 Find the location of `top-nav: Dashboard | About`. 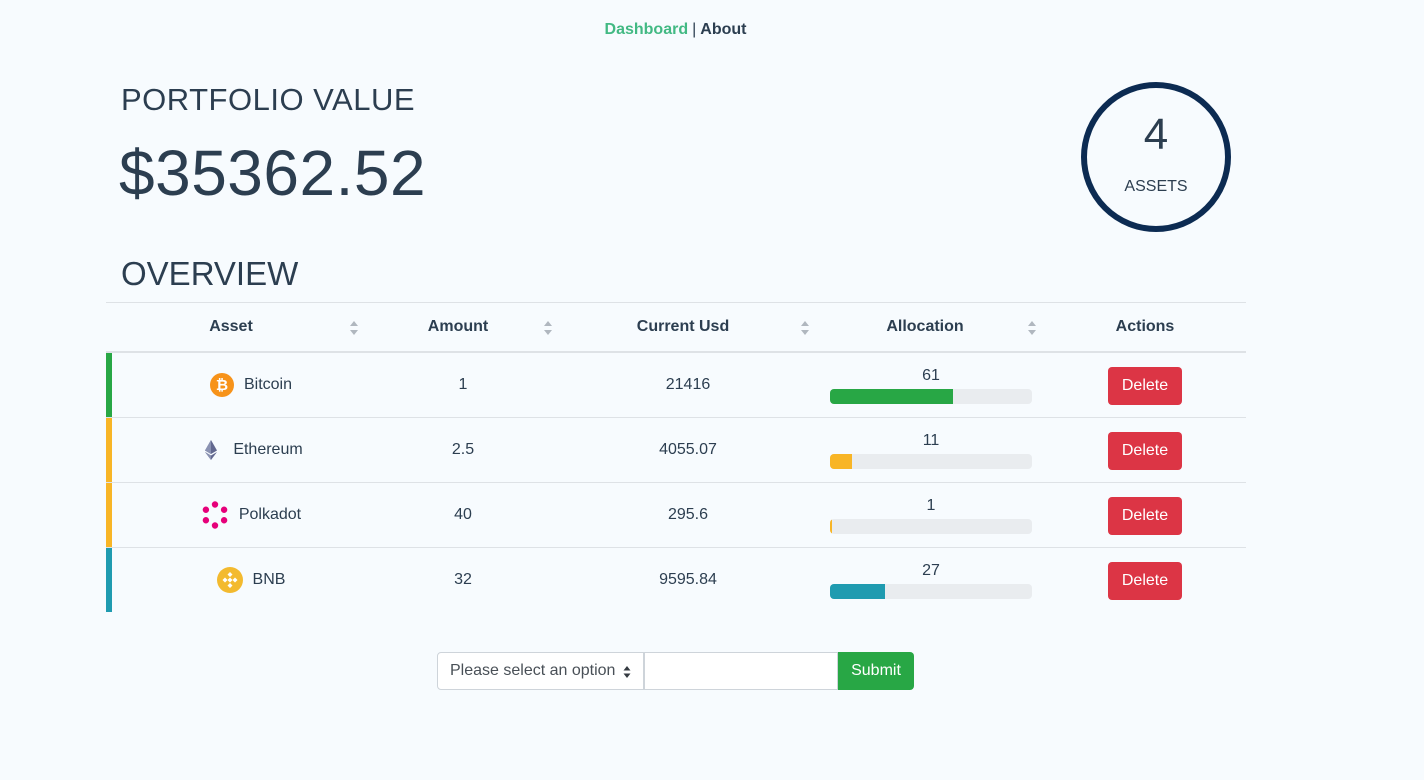

top-nav: Dashboard | About is located at coordinates (675, 30).